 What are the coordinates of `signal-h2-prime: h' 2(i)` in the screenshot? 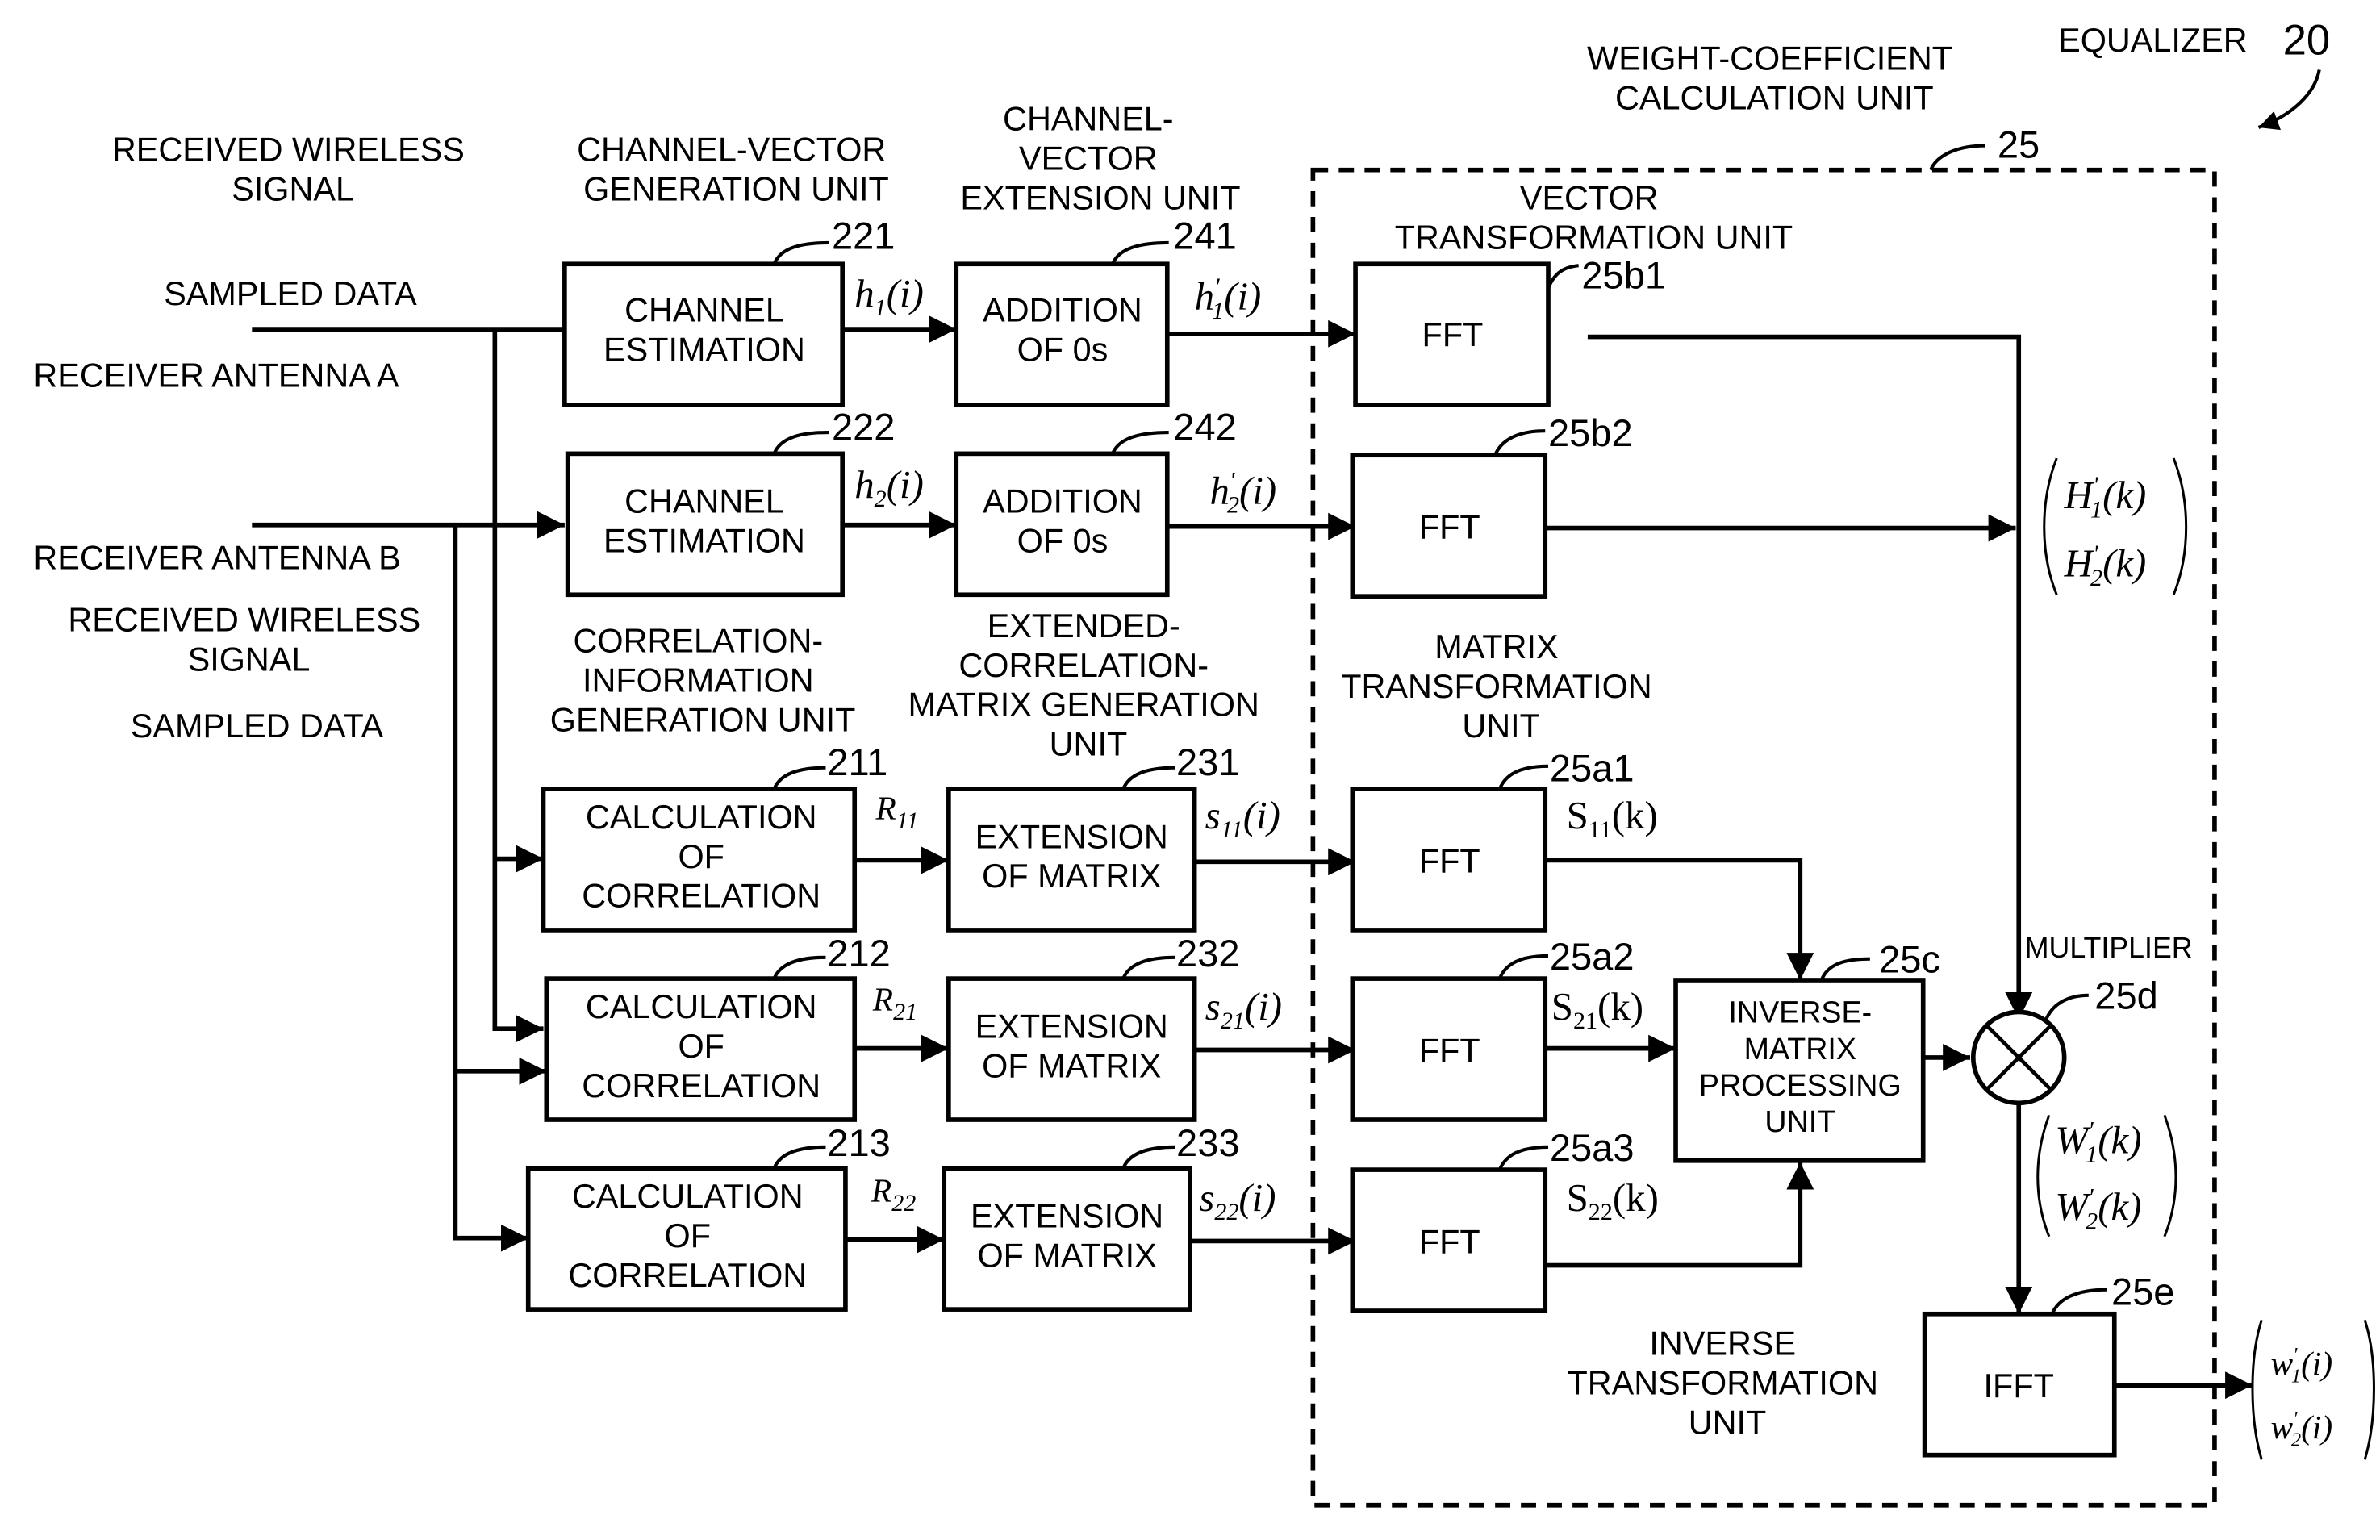 It's located at (1242, 493).